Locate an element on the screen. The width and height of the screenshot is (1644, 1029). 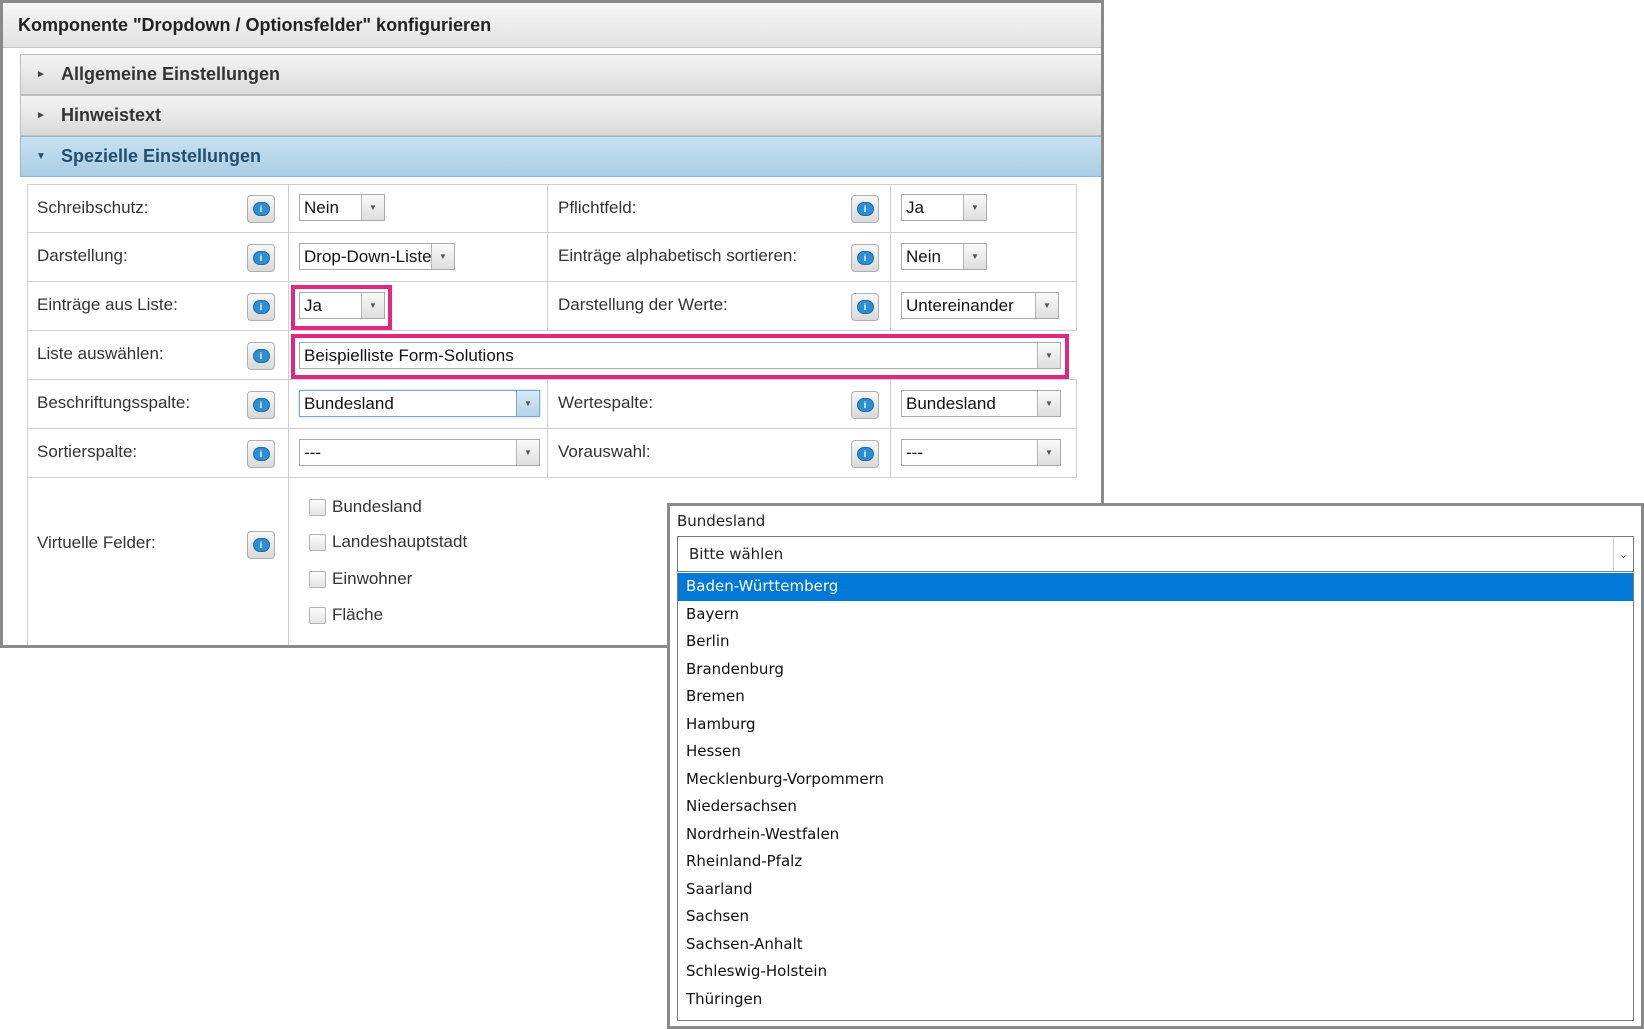
option-item: Schleswig-Holstein is located at coordinates (1155, 972).